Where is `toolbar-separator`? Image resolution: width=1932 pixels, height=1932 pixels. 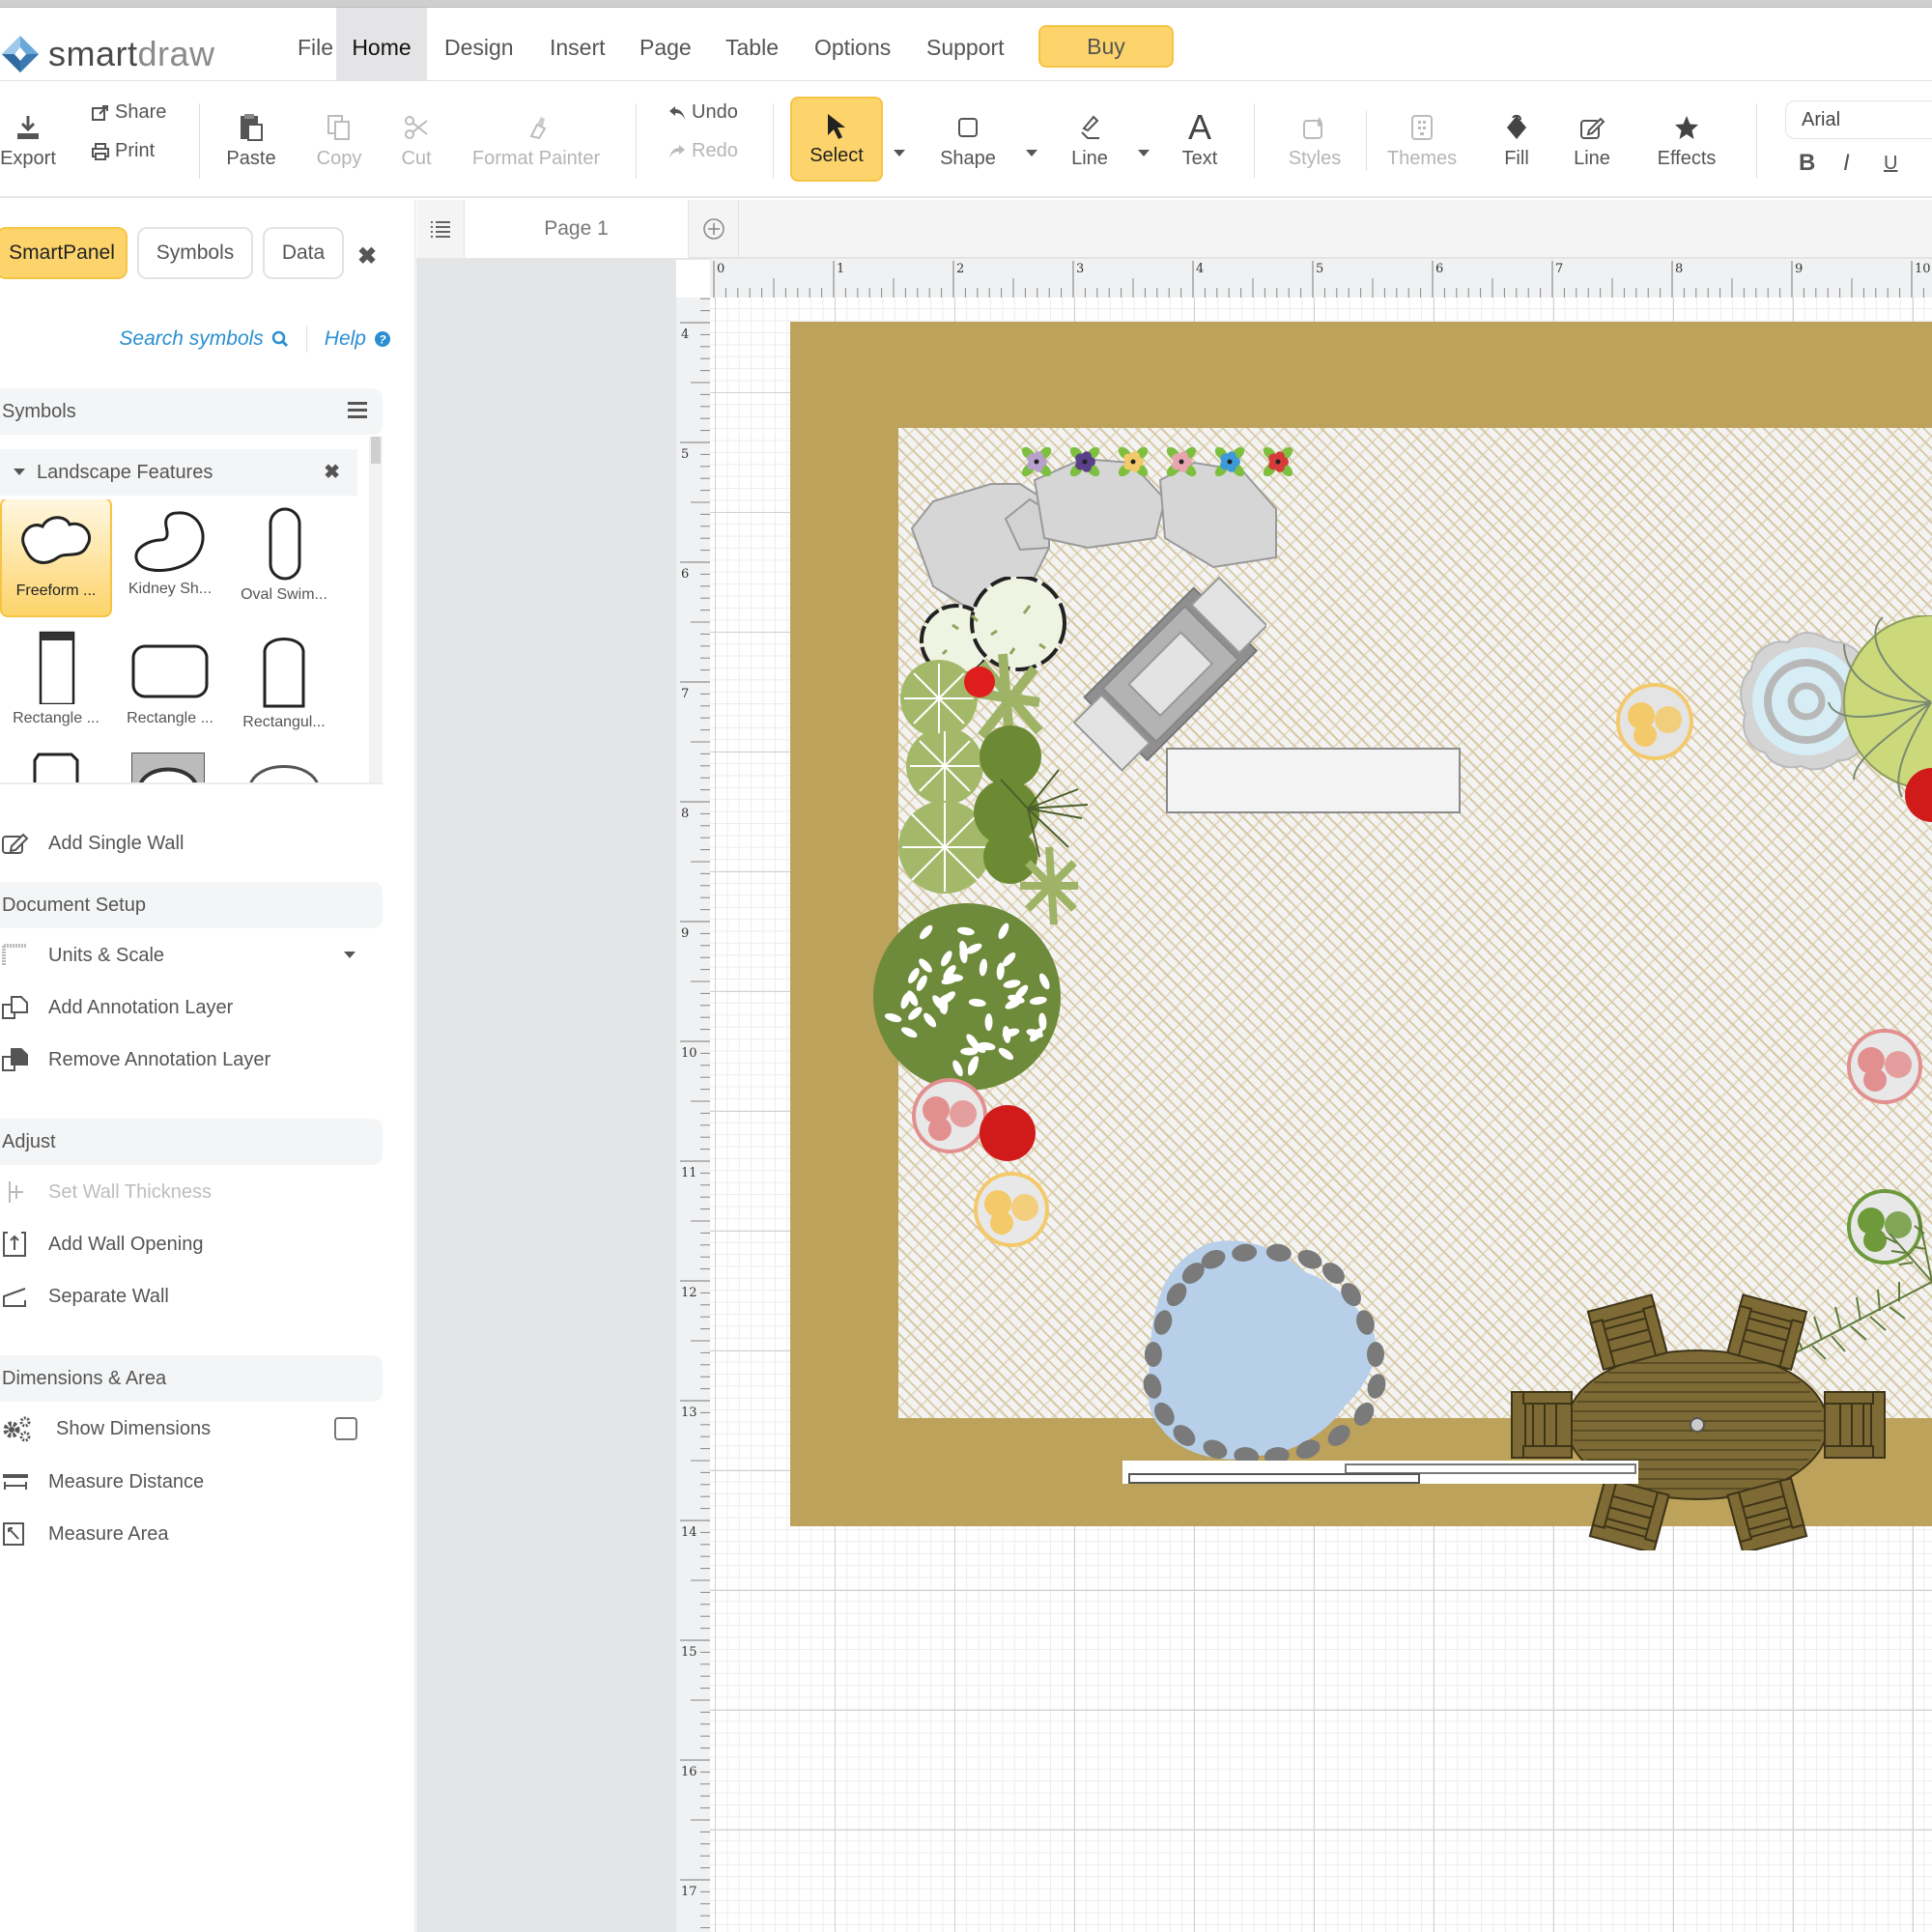
toolbar-separator is located at coordinates (1254, 141).